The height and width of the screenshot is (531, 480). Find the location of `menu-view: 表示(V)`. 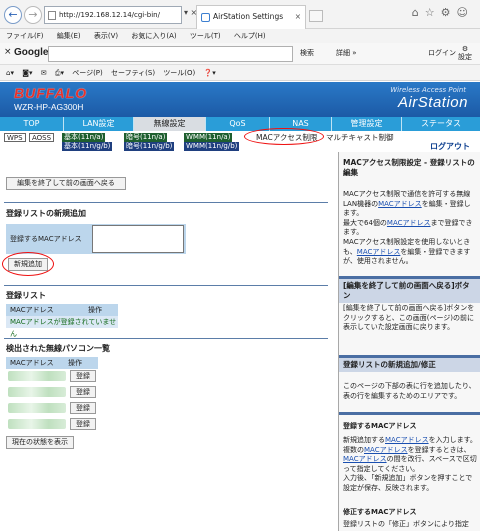

menu-view: 表示(V) is located at coordinates (106, 36).